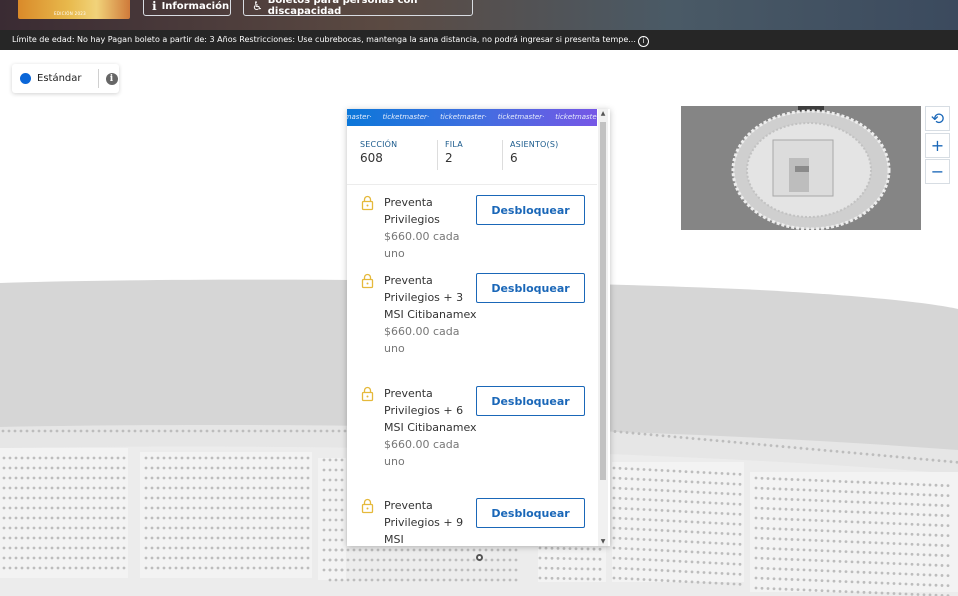 The width and height of the screenshot is (958, 596). What do you see at coordinates (603, 113) in the screenshot?
I see `scroll-up-arrow-icon: ▲` at bounding box center [603, 113].